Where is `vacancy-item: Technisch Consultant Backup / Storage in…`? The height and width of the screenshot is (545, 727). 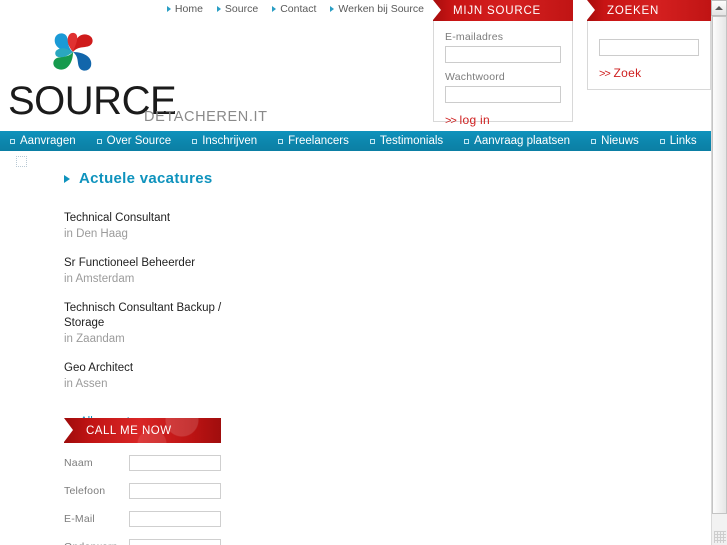
vacancy-item: Technisch Consultant Backup / Storage in… is located at coordinates (144, 324).